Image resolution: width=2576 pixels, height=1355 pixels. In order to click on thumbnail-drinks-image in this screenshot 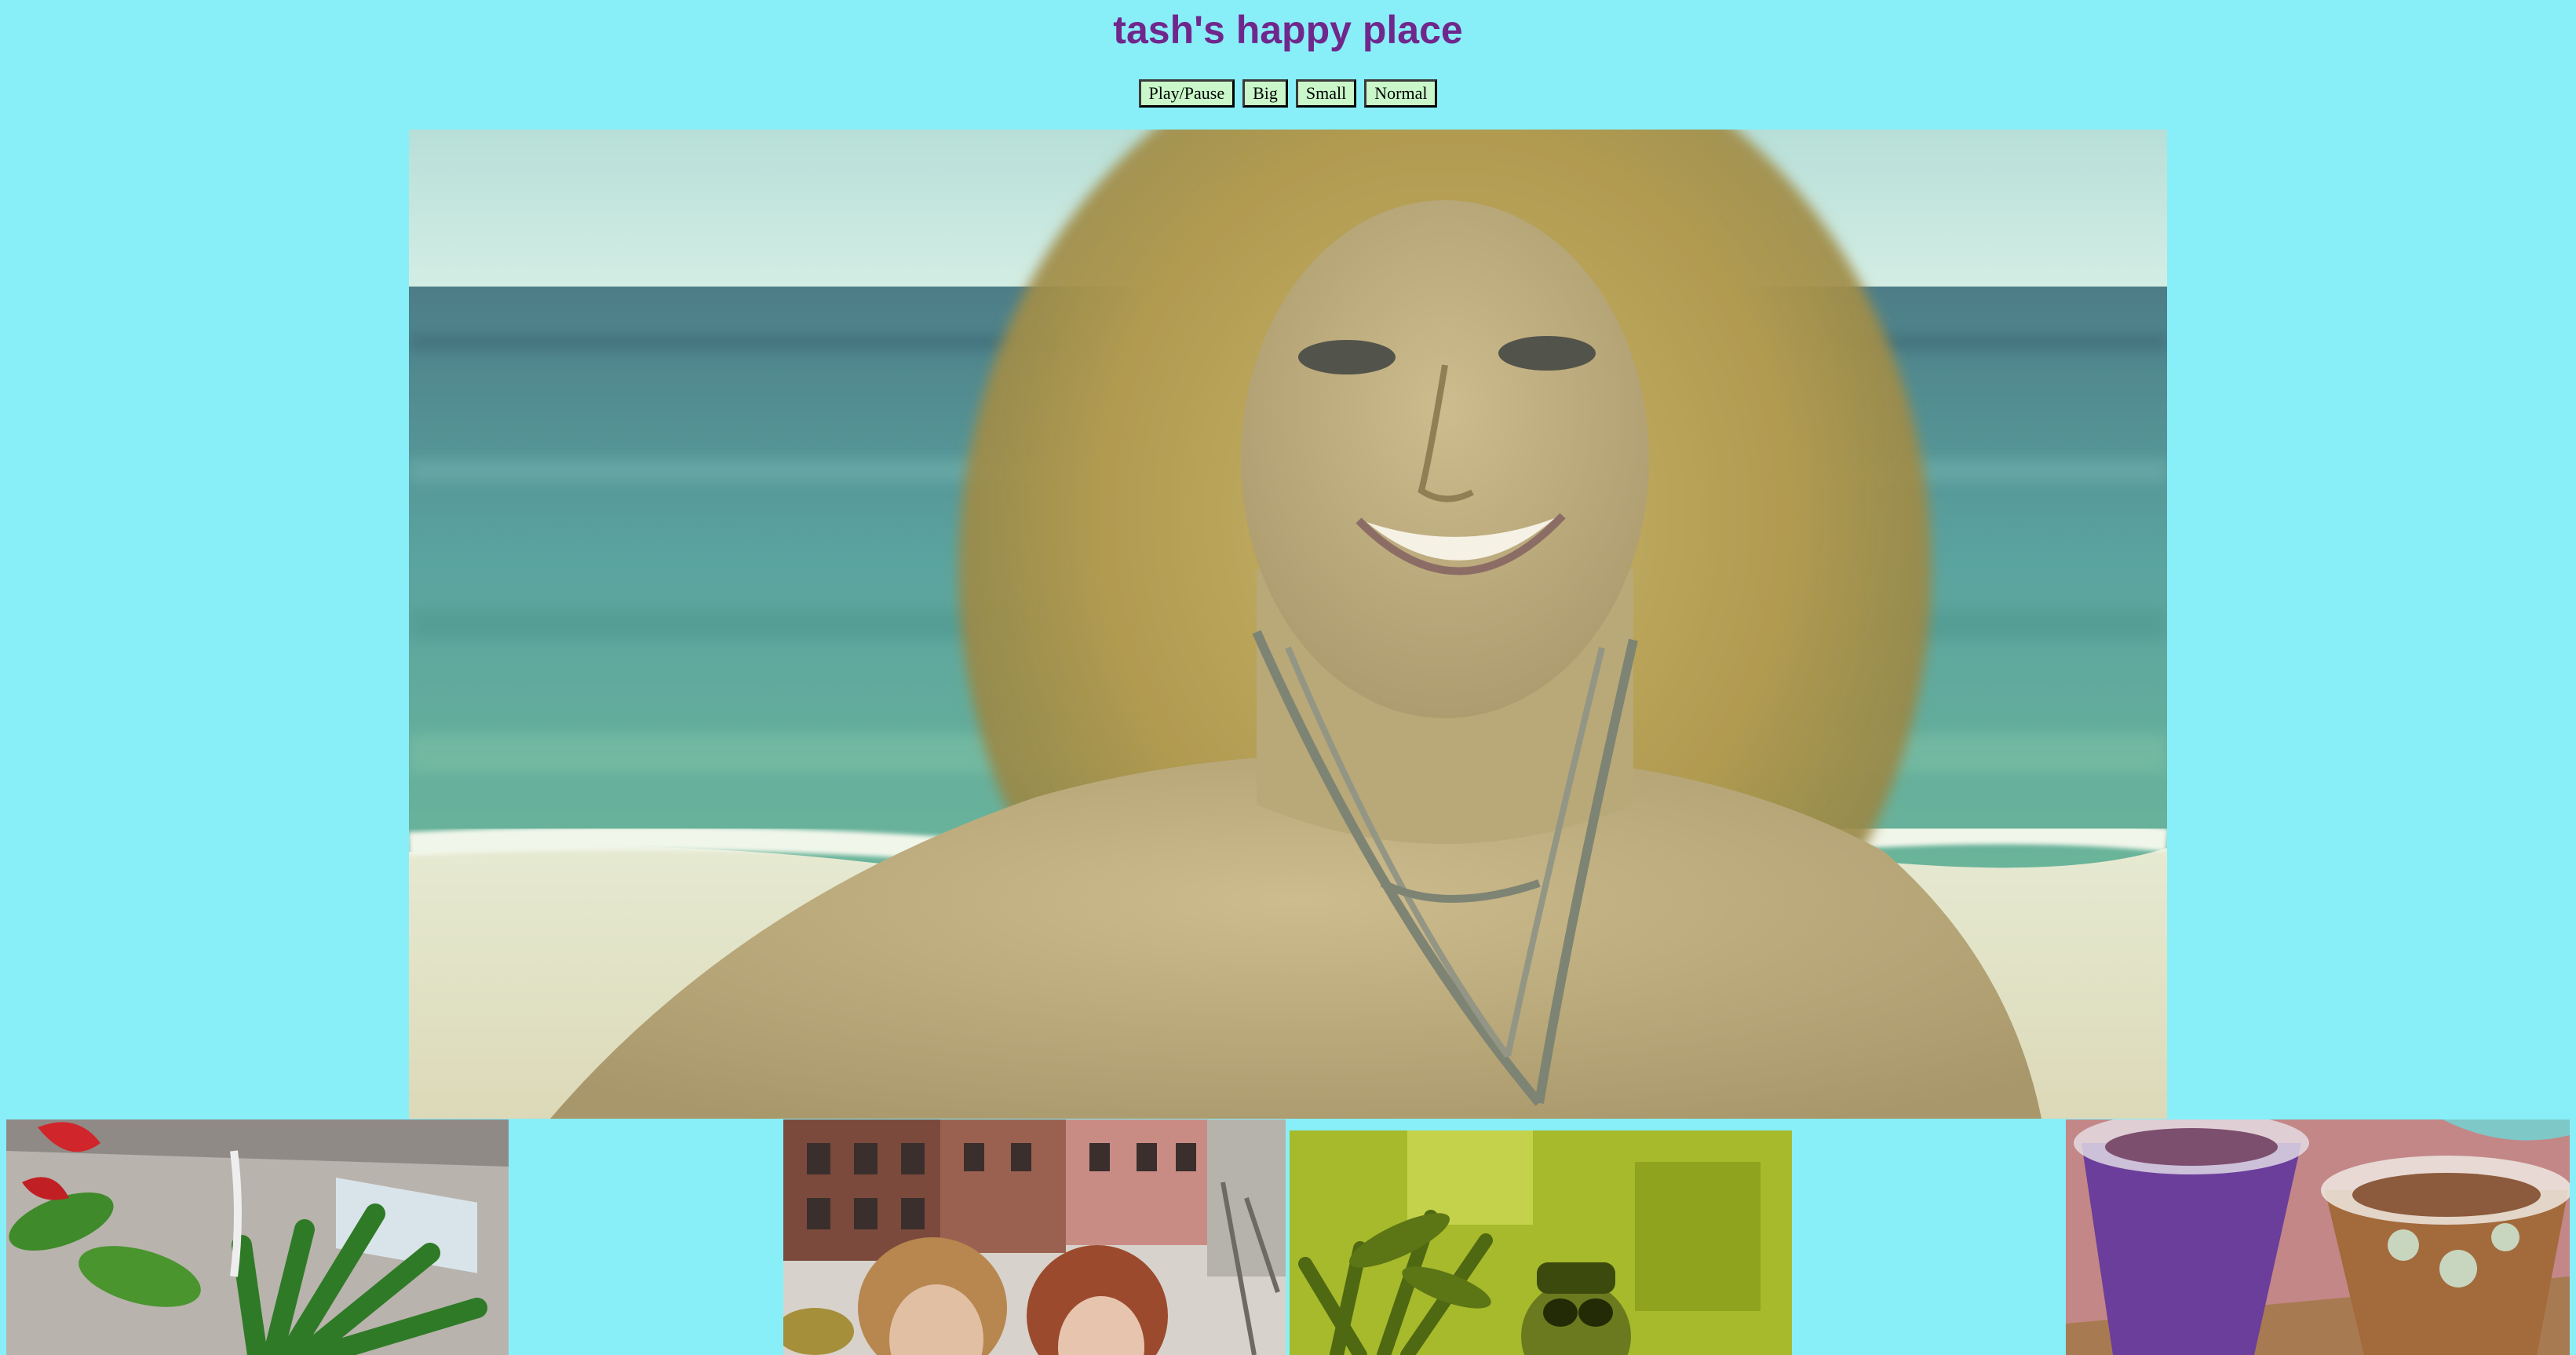, I will do `click(2318, 1237)`.